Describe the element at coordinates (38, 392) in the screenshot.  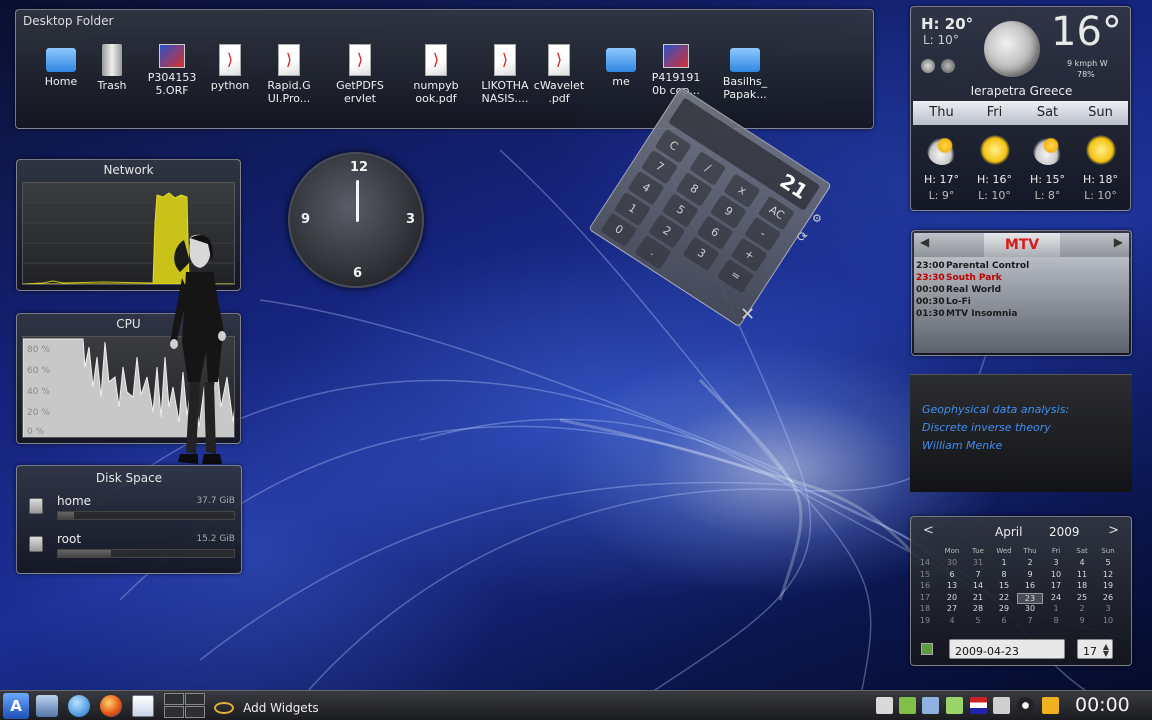
I see `cpu-ylabel: 40 %` at that location.